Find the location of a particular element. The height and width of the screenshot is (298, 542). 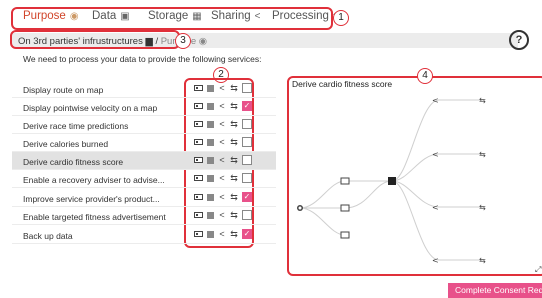

service-row: Derive race time predictions < ⇆ is located at coordinates (144, 125).